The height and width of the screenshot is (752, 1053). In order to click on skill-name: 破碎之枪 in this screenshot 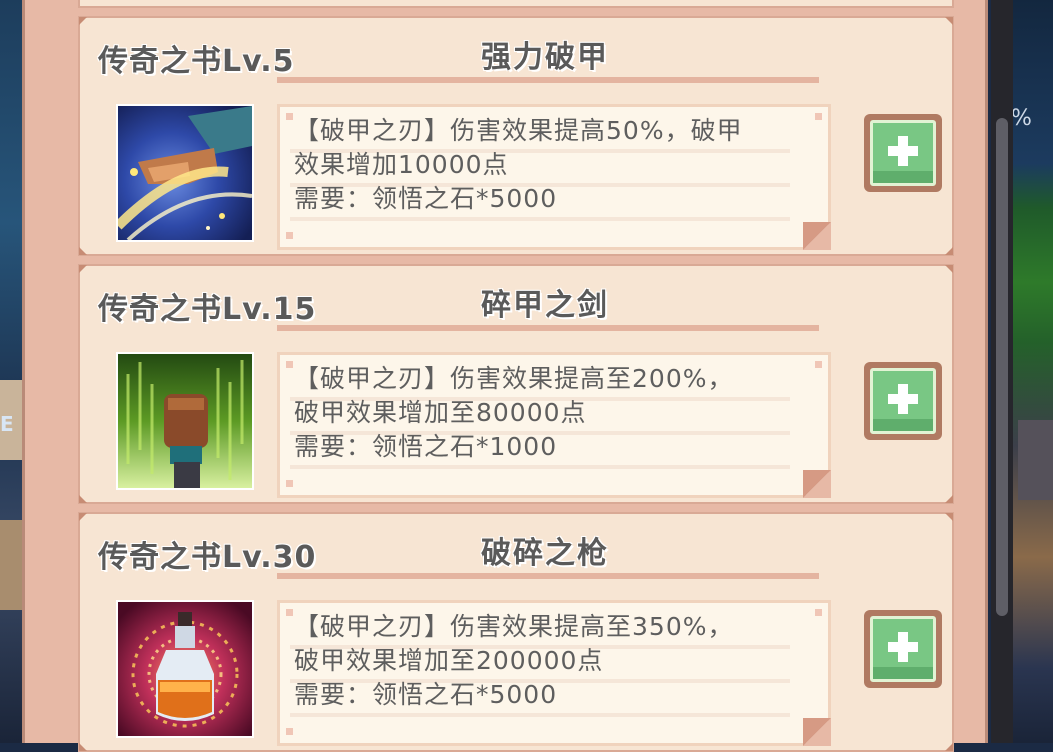, I will do `click(545, 553)`.